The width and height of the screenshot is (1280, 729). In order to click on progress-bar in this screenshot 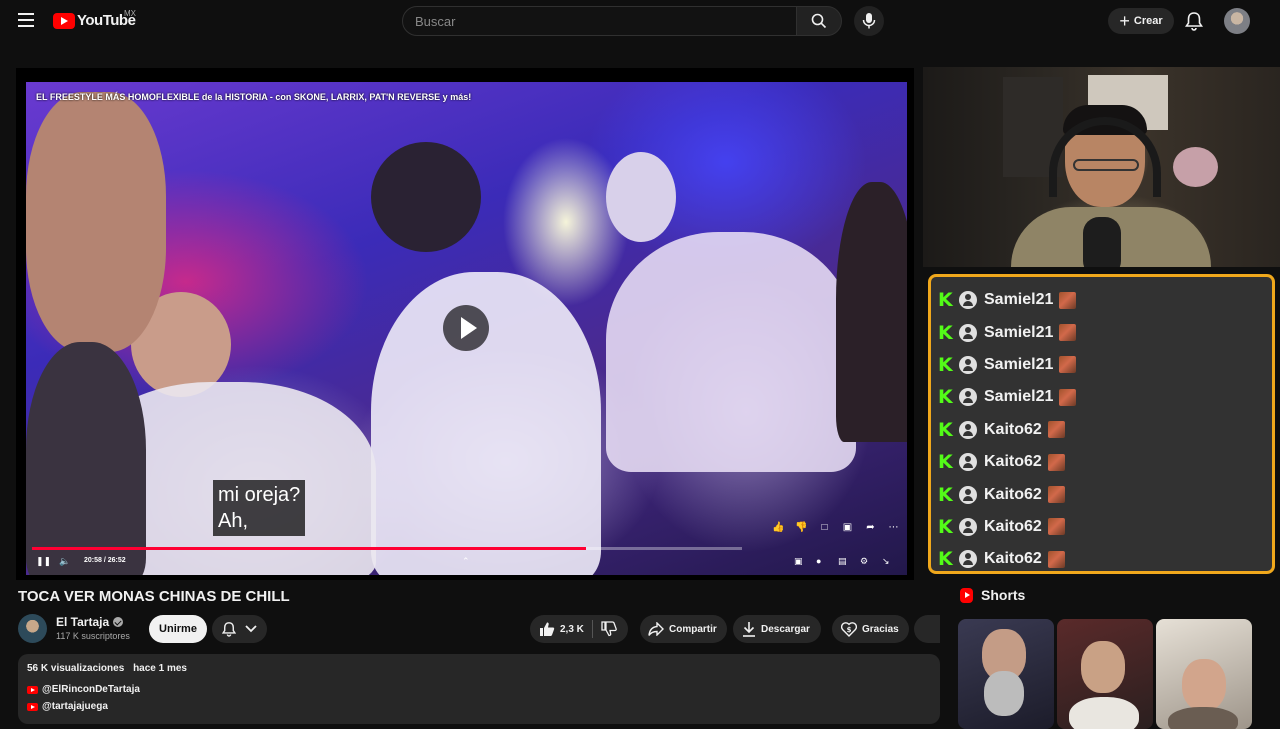, I will do `click(387, 548)`.